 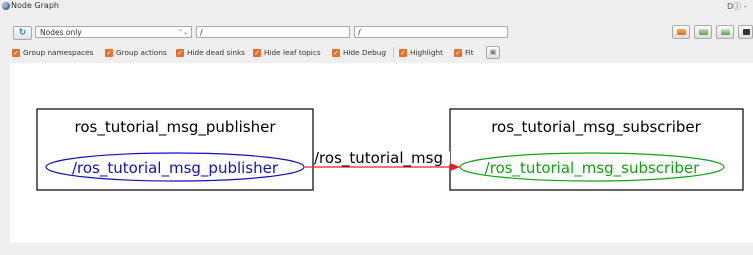 What do you see at coordinates (216, 52) in the screenshot?
I see `hide-dead-sinks-label: Hide dead sinks` at bounding box center [216, 52].